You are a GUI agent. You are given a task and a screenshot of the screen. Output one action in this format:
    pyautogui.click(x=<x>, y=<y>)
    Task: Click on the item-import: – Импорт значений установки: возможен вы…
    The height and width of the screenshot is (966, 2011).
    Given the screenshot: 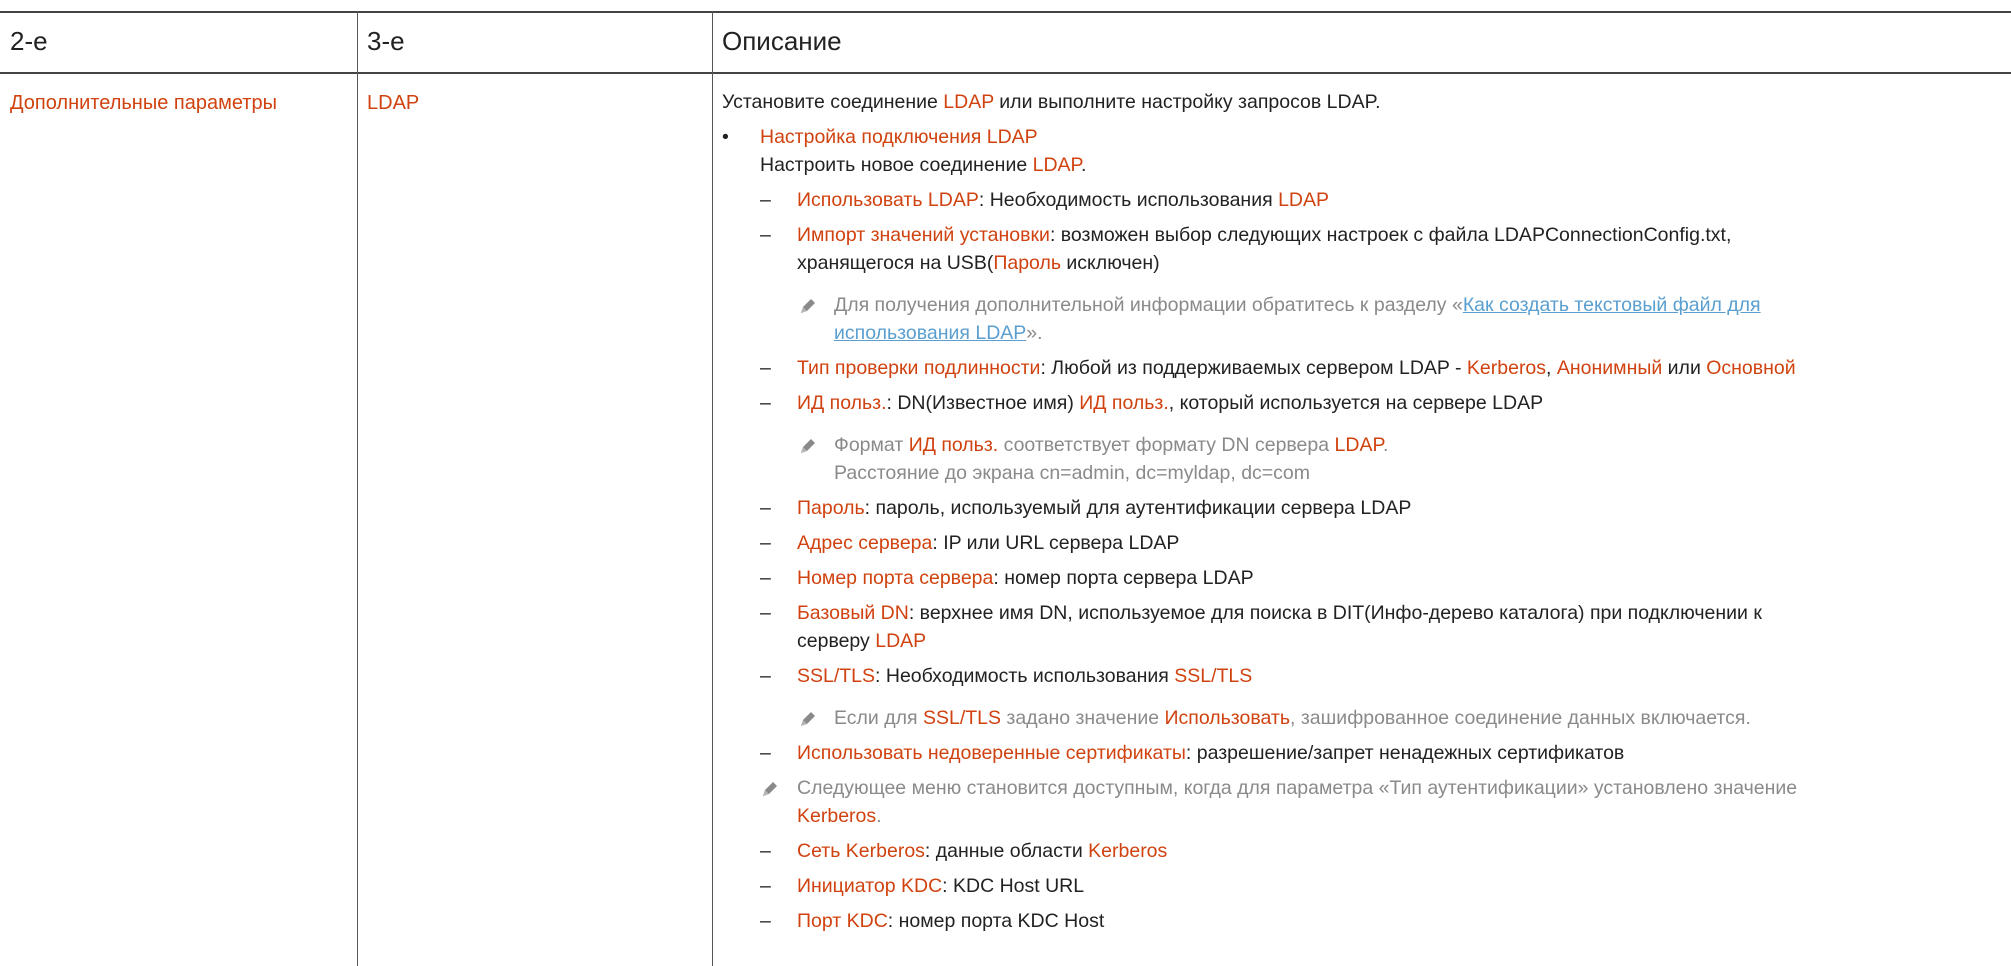 What is the action you would take?
    pyautogui.click(x=1362, y=249)
    